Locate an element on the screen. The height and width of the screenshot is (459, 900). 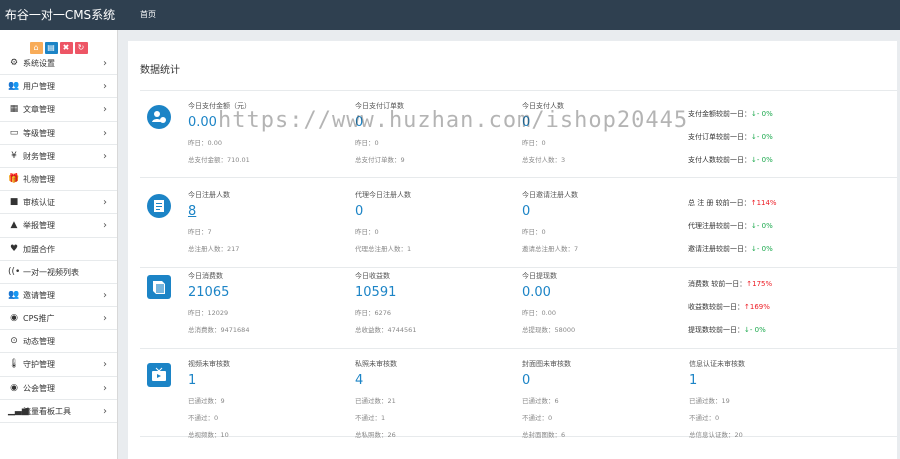
stat-title: 信息认证未审核数 is located at coordinates (717, 364).